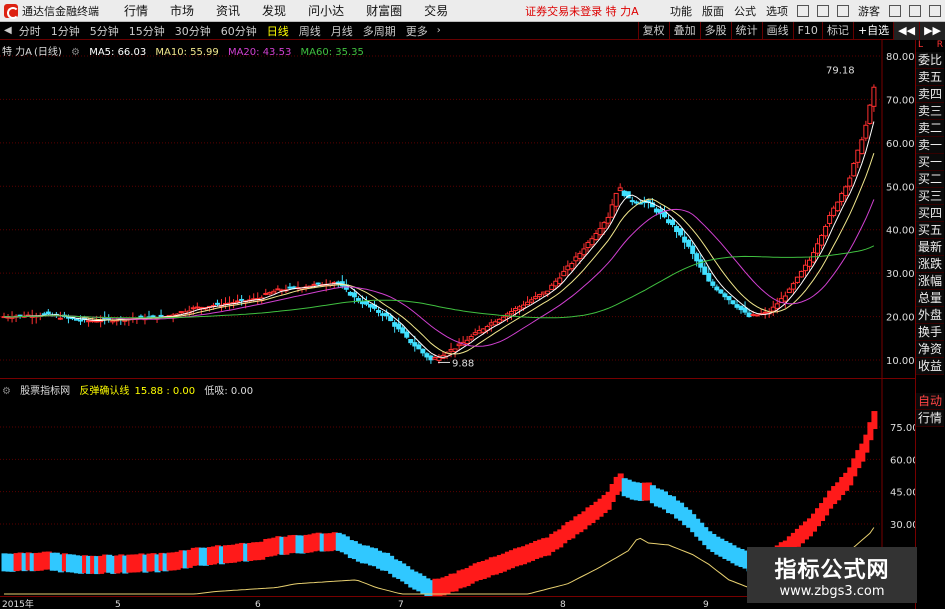 The width and height of the screenshot is (945, 609). Describe the element at coordinates (930, 60) in the screenshot. I see `quote-field-0: 委比` at that location.